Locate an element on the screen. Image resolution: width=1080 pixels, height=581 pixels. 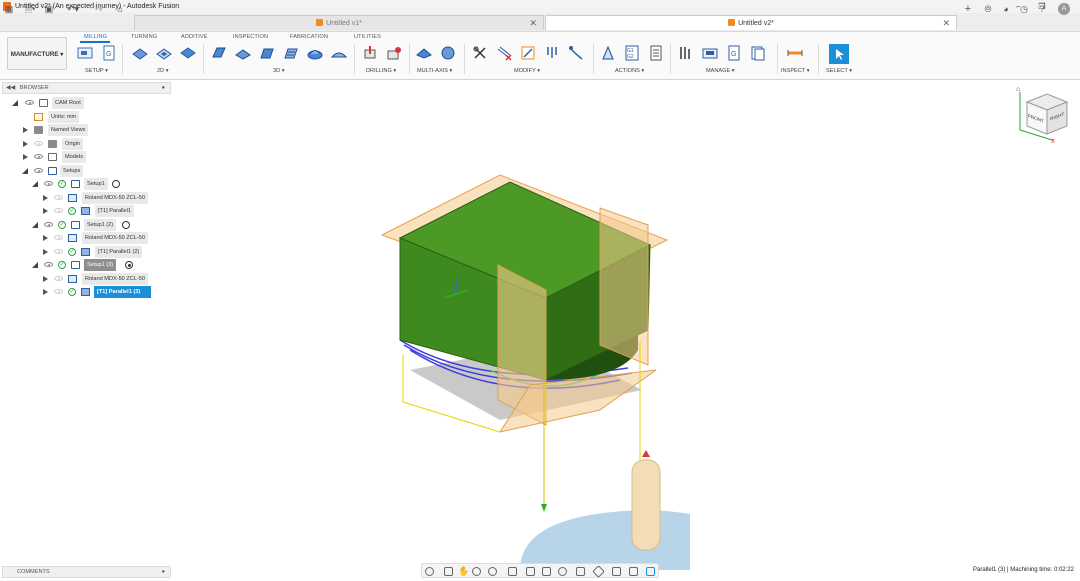
new-tab-icon: + is located at coordinates (968, 9).